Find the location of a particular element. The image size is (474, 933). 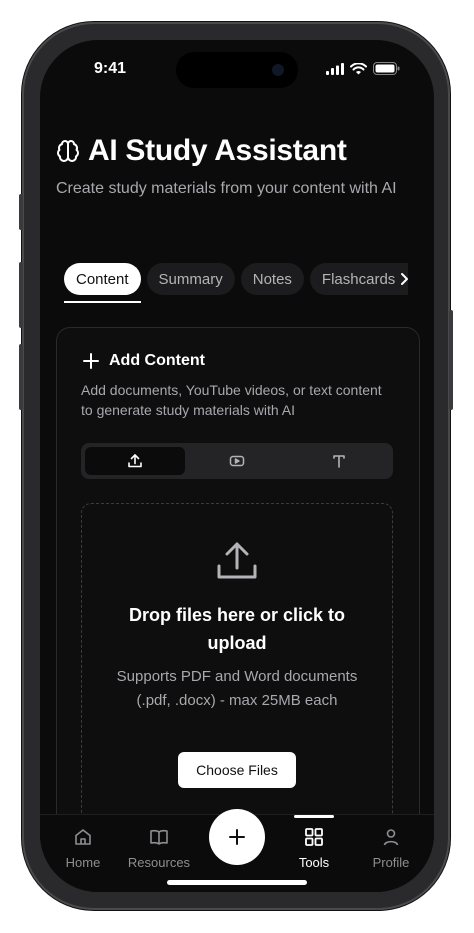

book-icon is located at coordinates (159, 837).